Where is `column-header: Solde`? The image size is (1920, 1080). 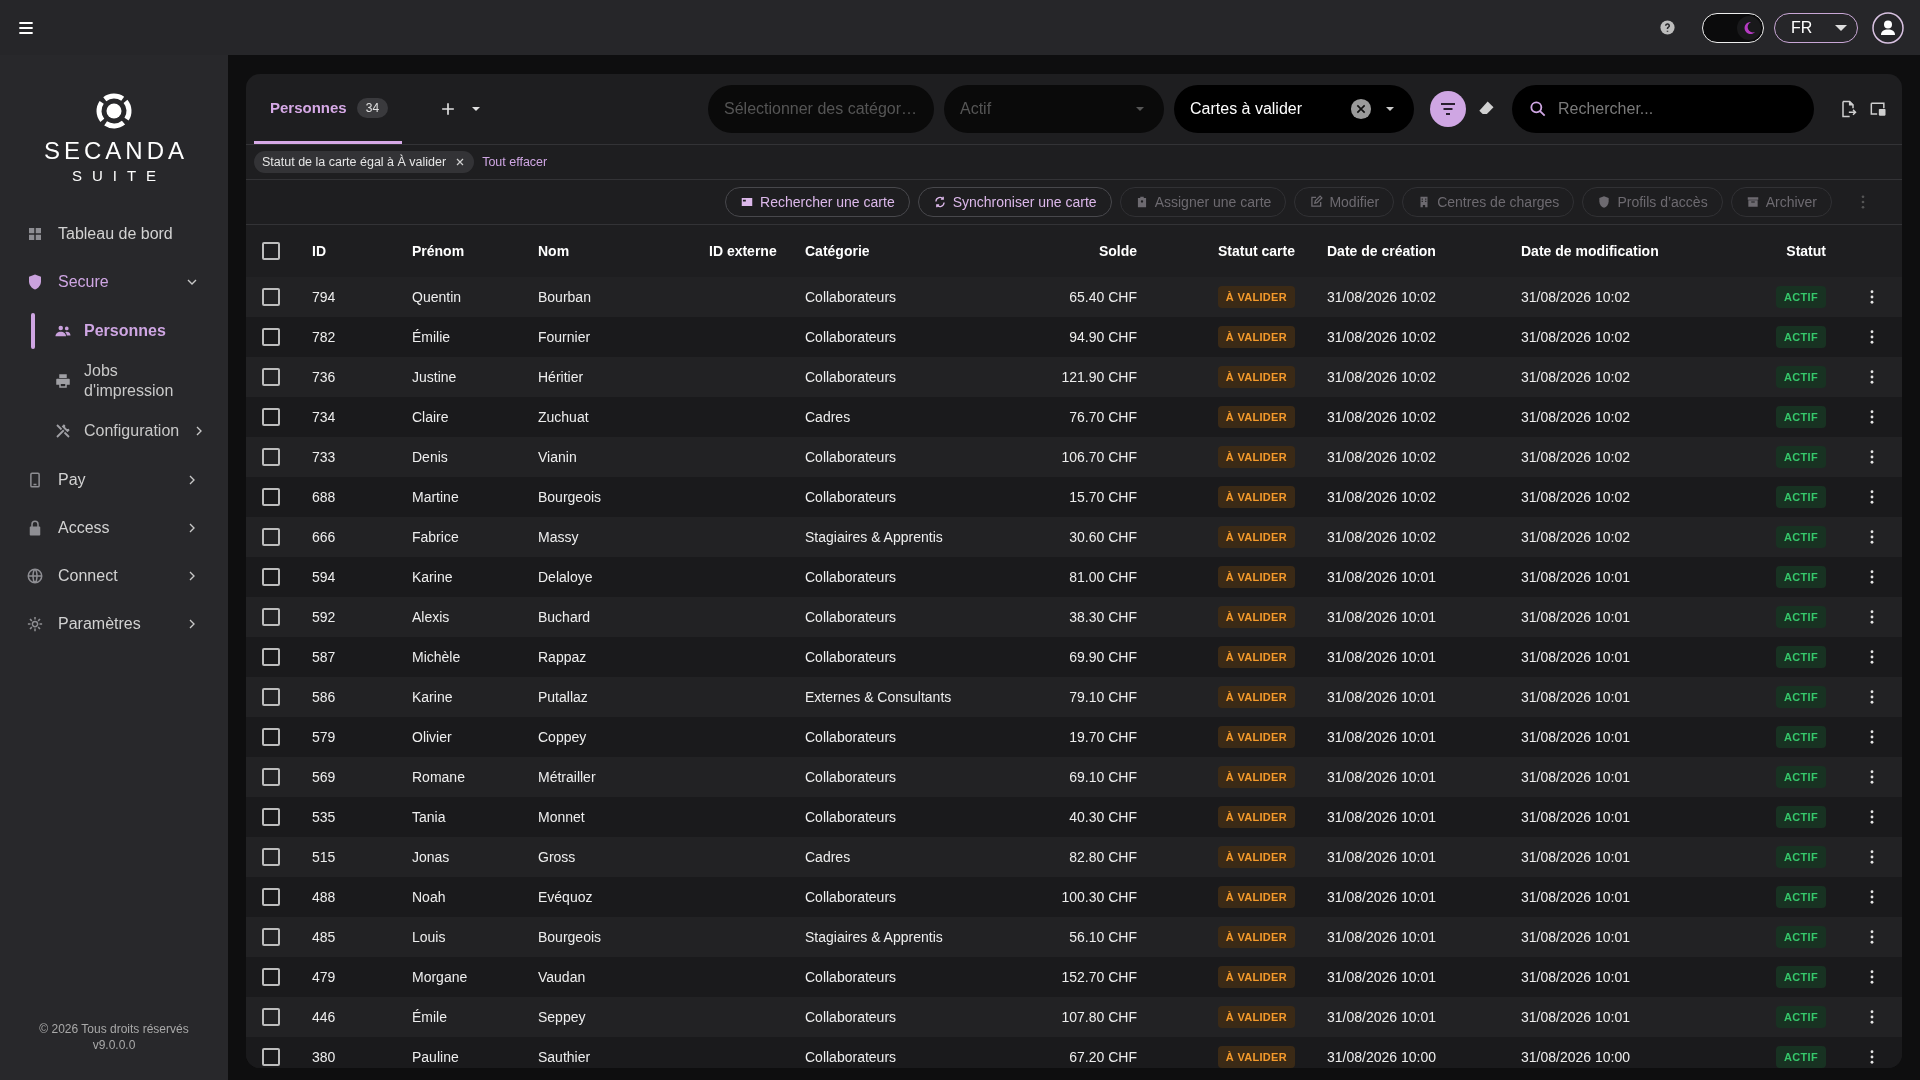 column-header: Solde is located at coordinates (1117, 251).